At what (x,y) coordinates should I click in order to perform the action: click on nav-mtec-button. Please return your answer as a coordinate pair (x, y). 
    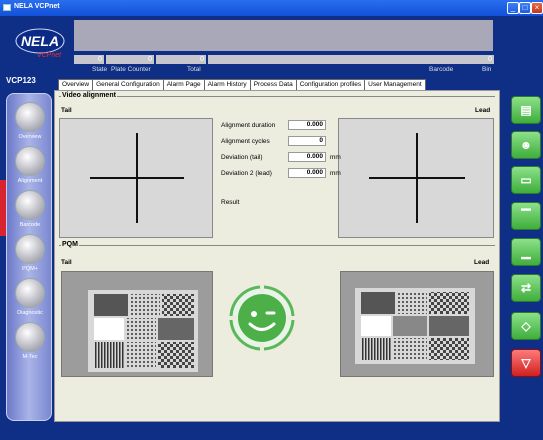
    Looking at the image, I should click on (30, 337).